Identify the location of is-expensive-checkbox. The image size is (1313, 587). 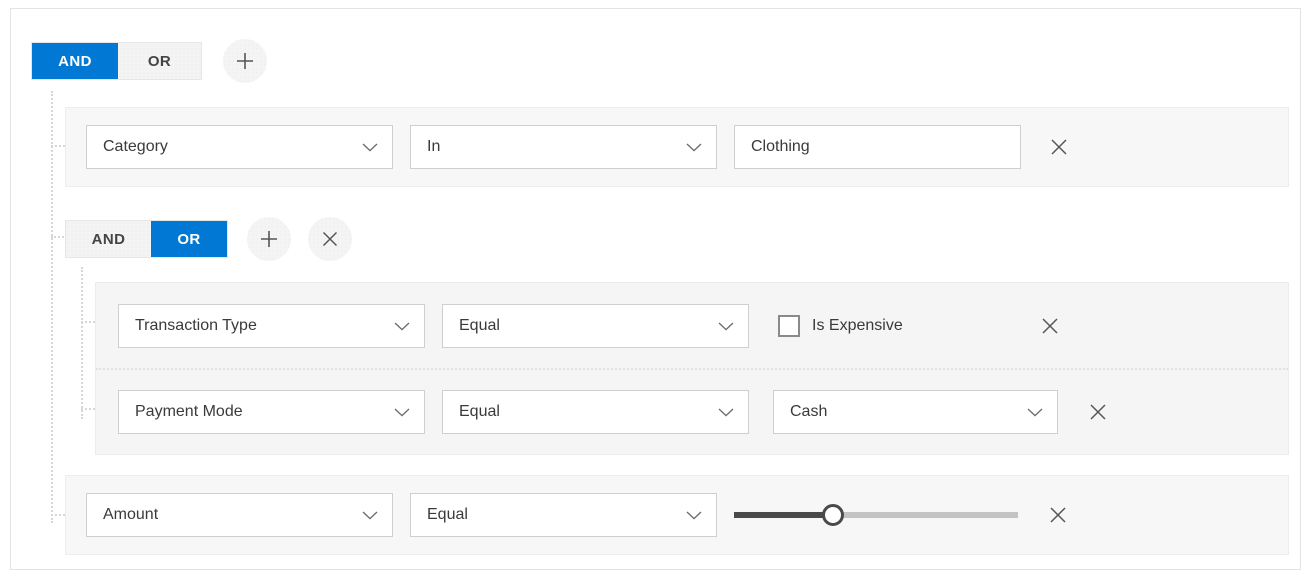
(789, 325).